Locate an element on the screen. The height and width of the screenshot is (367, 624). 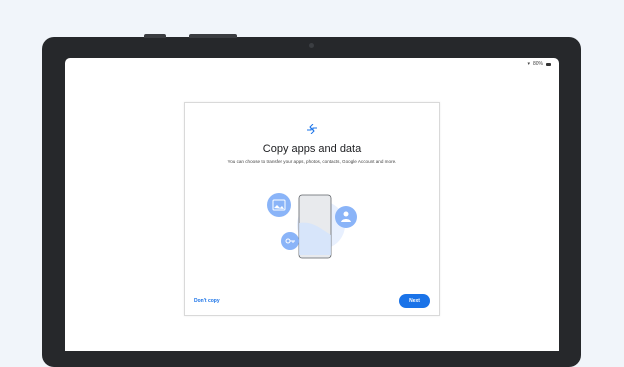
status-bar: ▾ 80% is located at coordinates (539, 64).